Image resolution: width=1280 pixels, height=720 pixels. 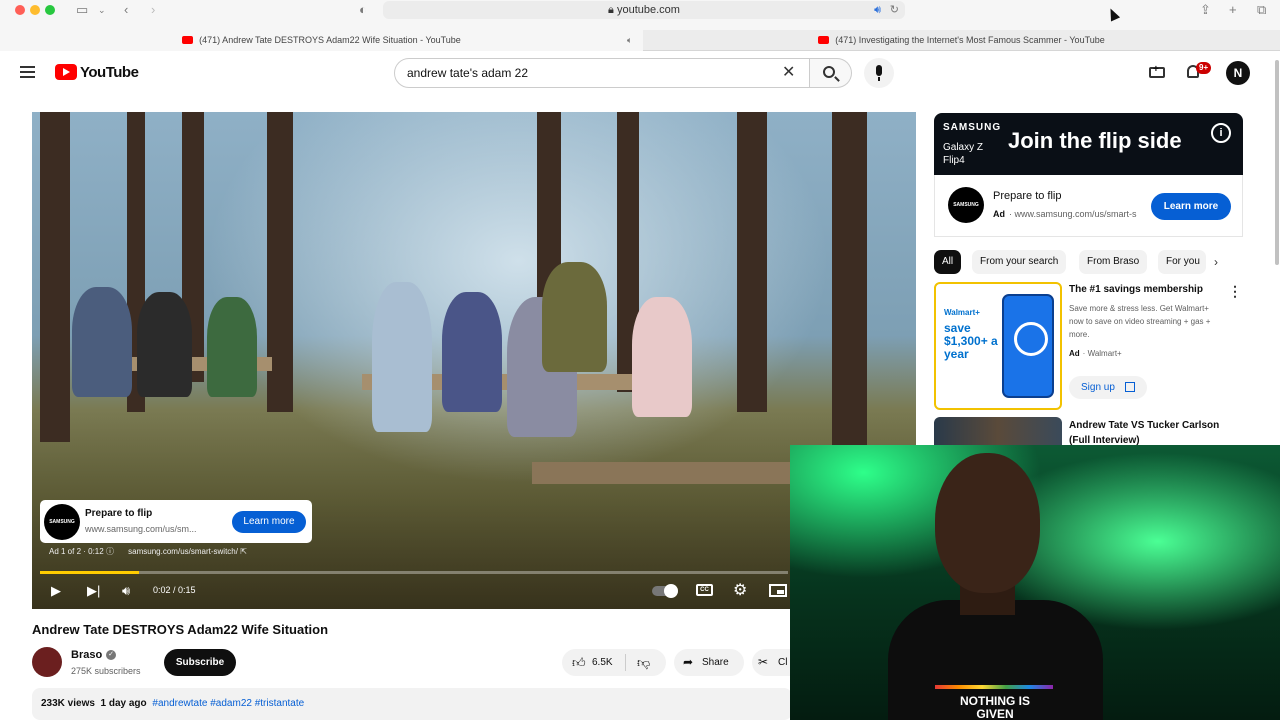 What do you see at coordinates (994, 687) in the screenshot?
I see `shirt-rainbow-stripe` at bounding box center [994, 687].